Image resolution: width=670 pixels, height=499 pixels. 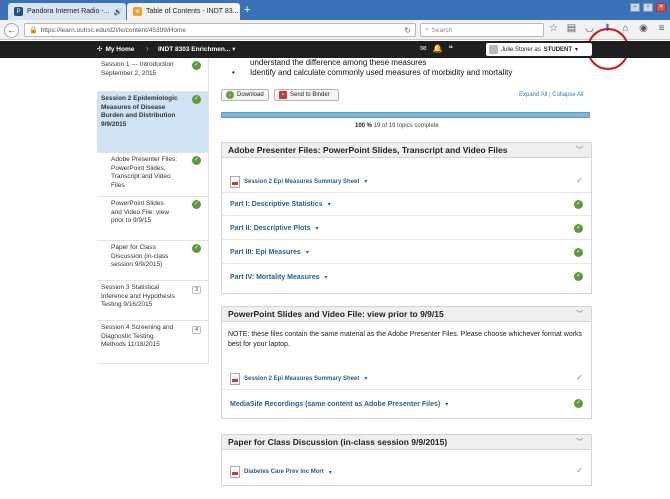 What do you see at coordinates (451, 48) in the screenshot?
I see `subscription-icon: ❝` at bounding box center [451, 48].